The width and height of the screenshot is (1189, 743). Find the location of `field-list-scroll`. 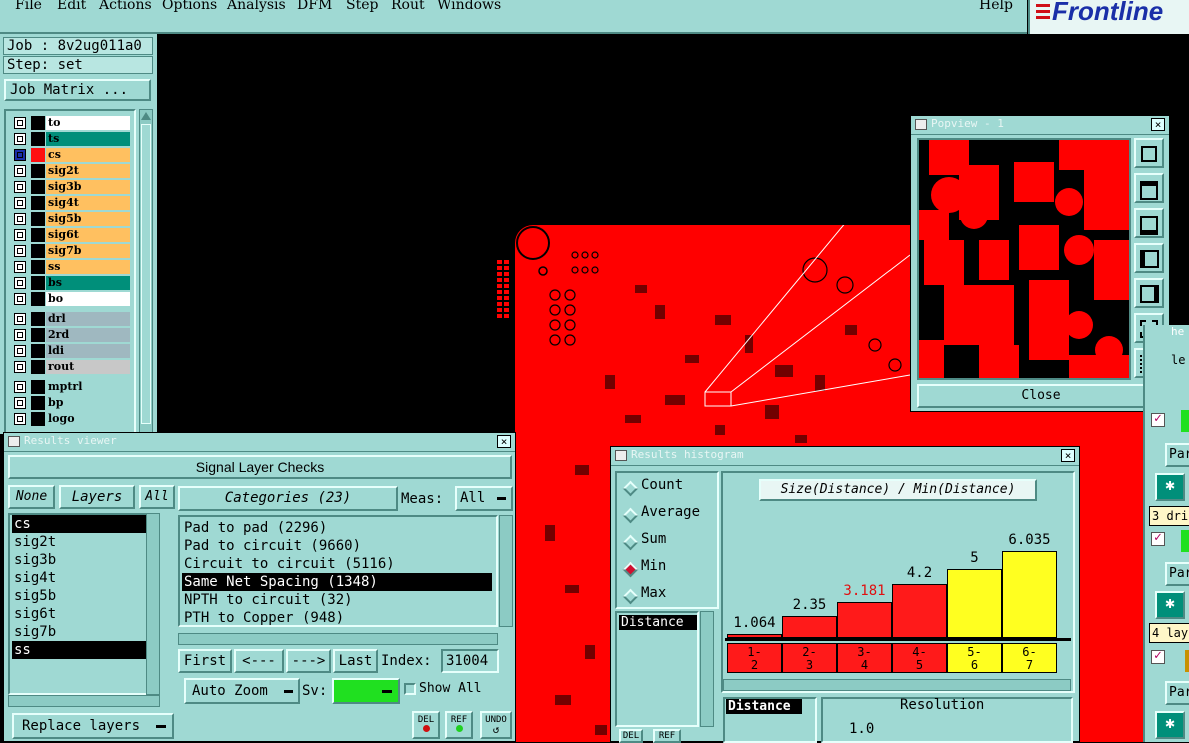

field-list-scroll is located at coordinates (707, 669).